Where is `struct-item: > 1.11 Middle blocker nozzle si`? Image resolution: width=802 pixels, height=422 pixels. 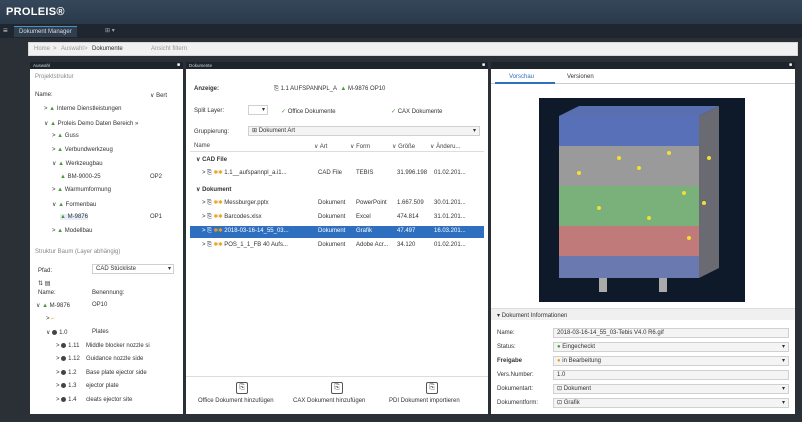
struct-item: > 1.11 Middle blocker nozzle si is located at coordinates (103, 345).